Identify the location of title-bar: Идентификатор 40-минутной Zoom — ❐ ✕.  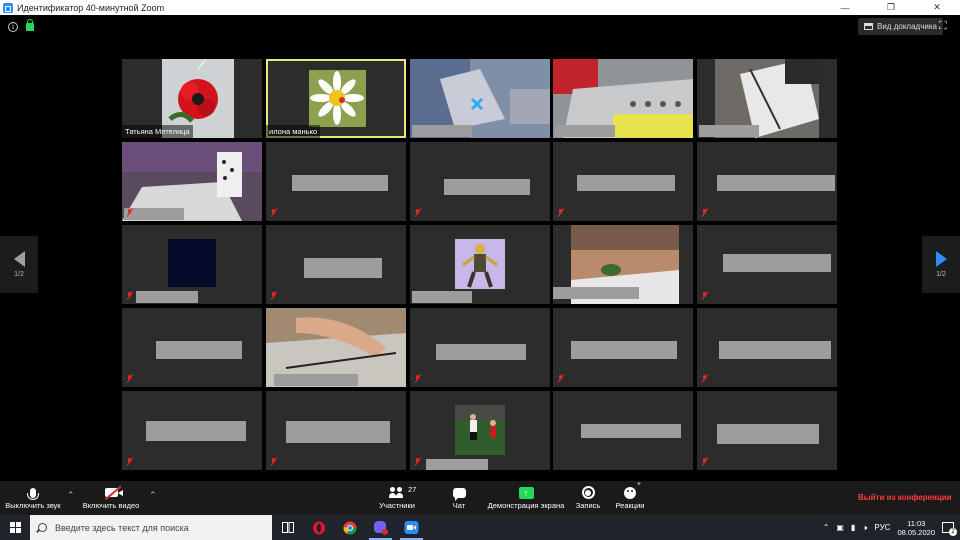
(480, 7).